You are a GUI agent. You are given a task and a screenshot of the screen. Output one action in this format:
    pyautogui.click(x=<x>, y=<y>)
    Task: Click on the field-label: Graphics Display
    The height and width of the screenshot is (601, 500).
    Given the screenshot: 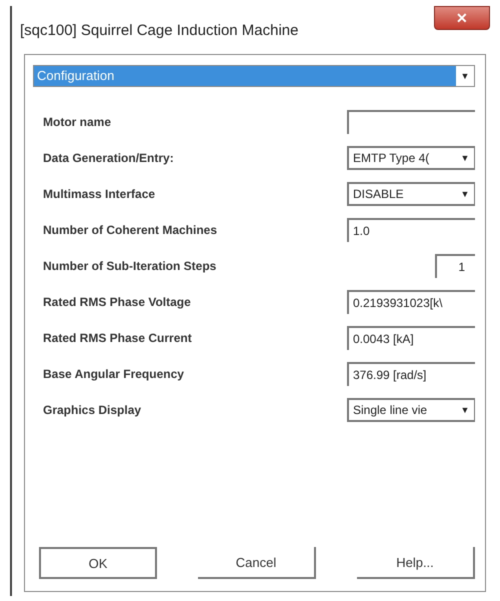 What is the action you would take?
    pyautogui.click(x=92, y=410)
    